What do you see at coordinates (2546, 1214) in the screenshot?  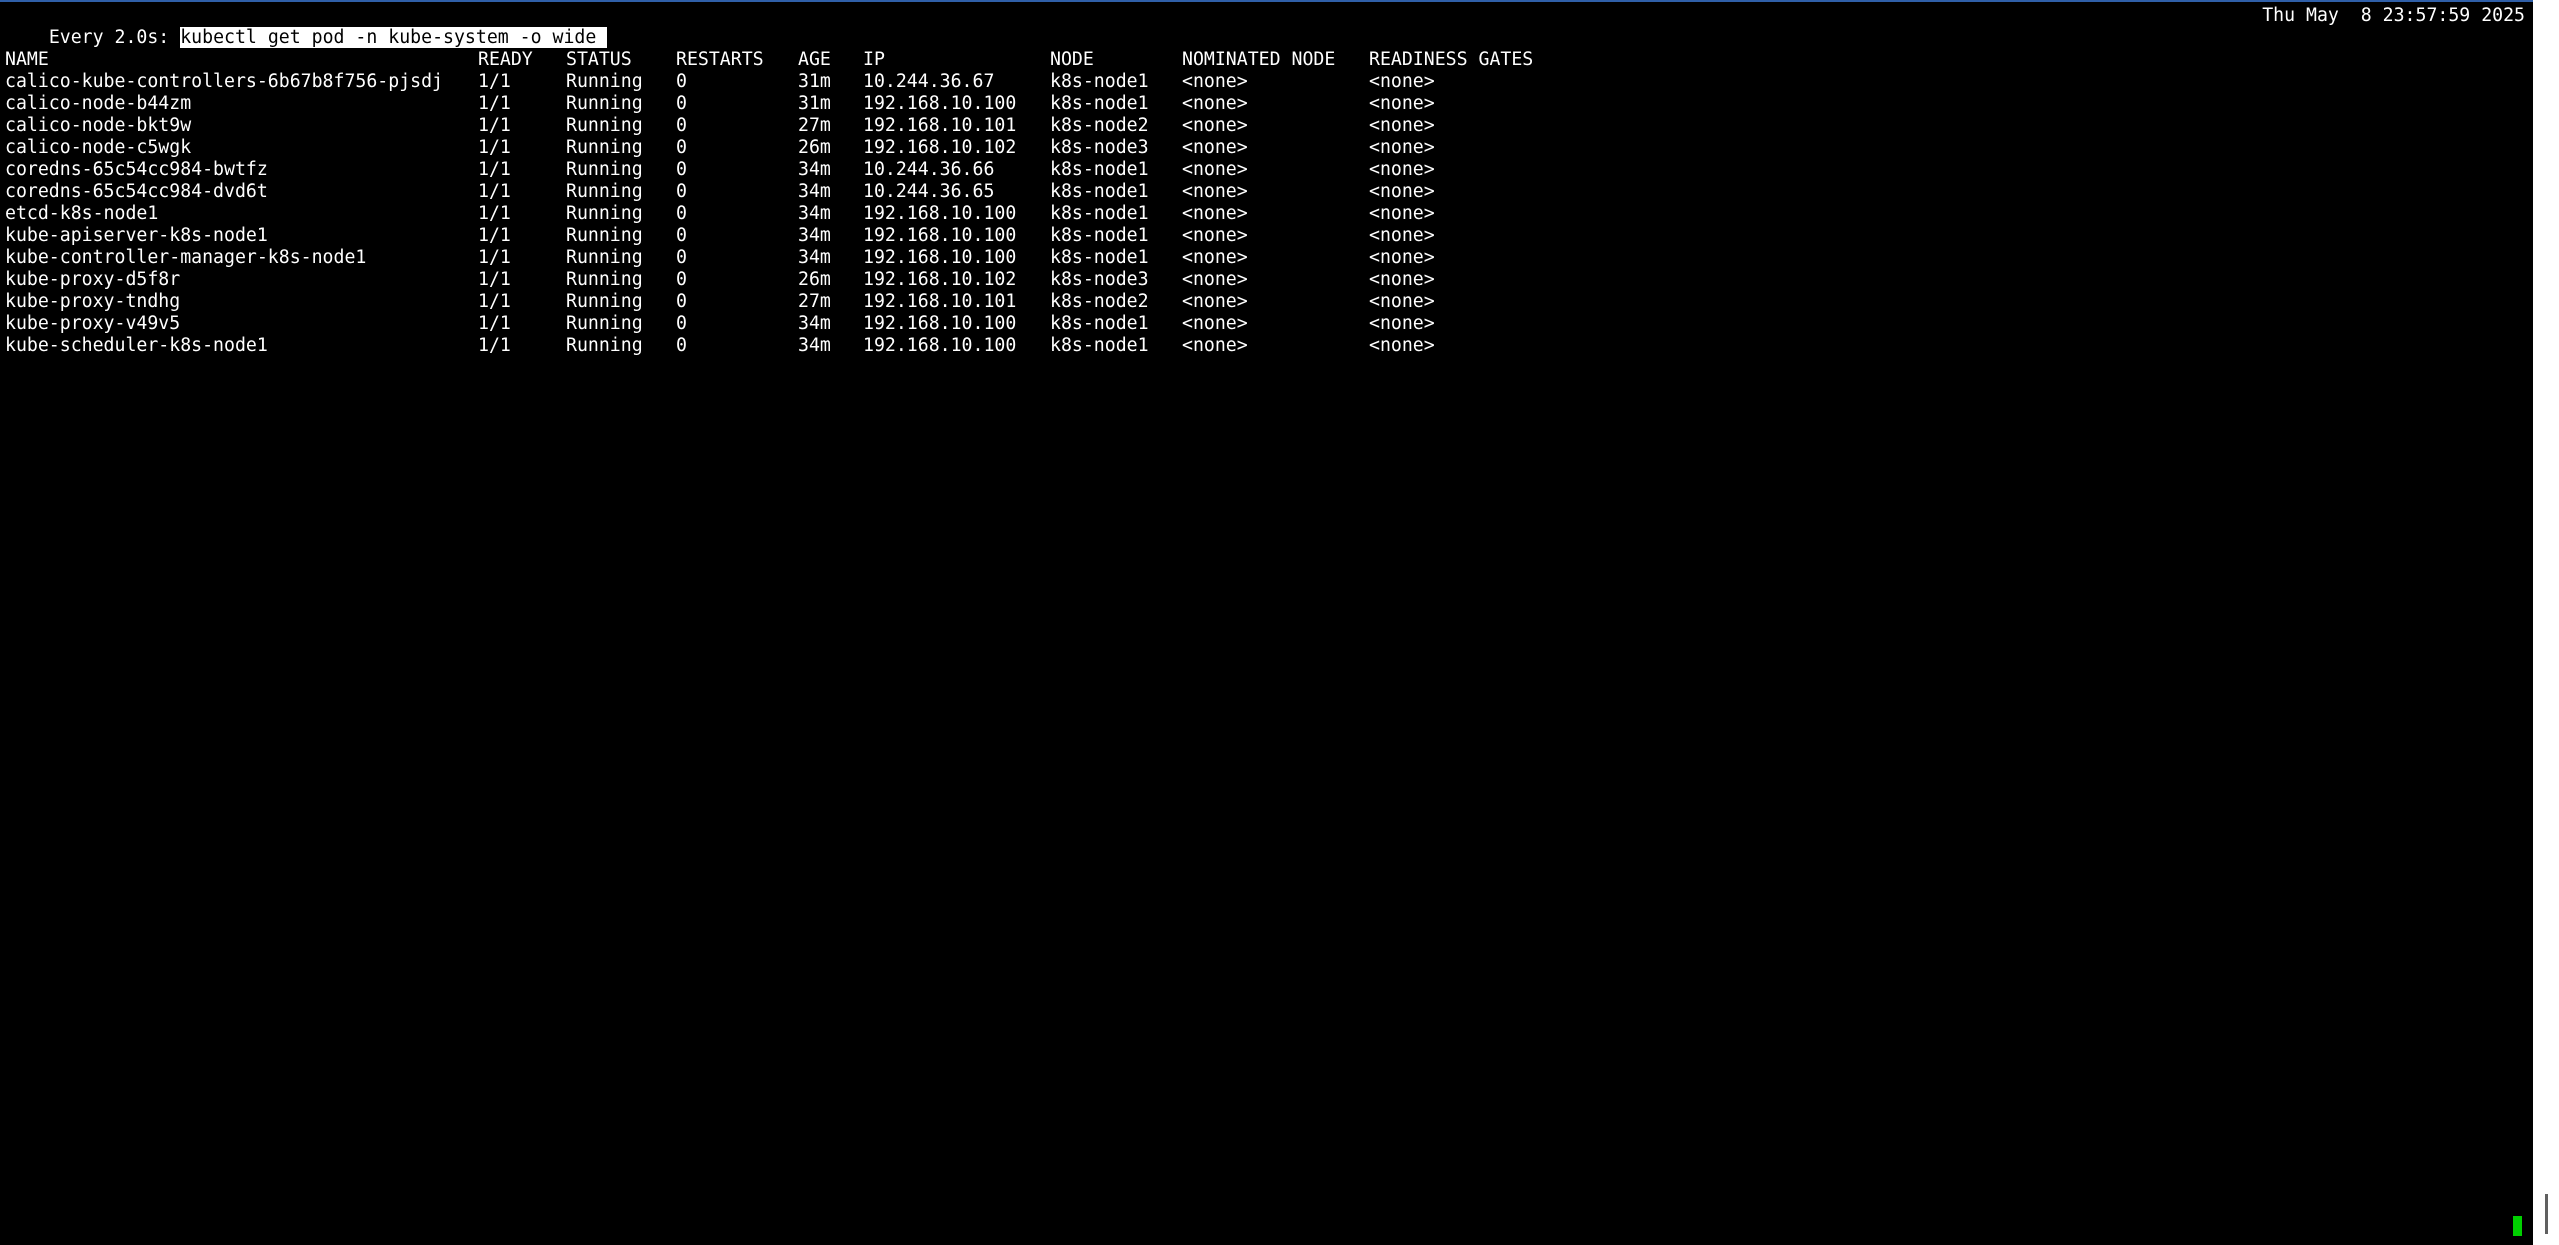 I see `scrollbar-thumb` at bounding box center [2546, 1214].